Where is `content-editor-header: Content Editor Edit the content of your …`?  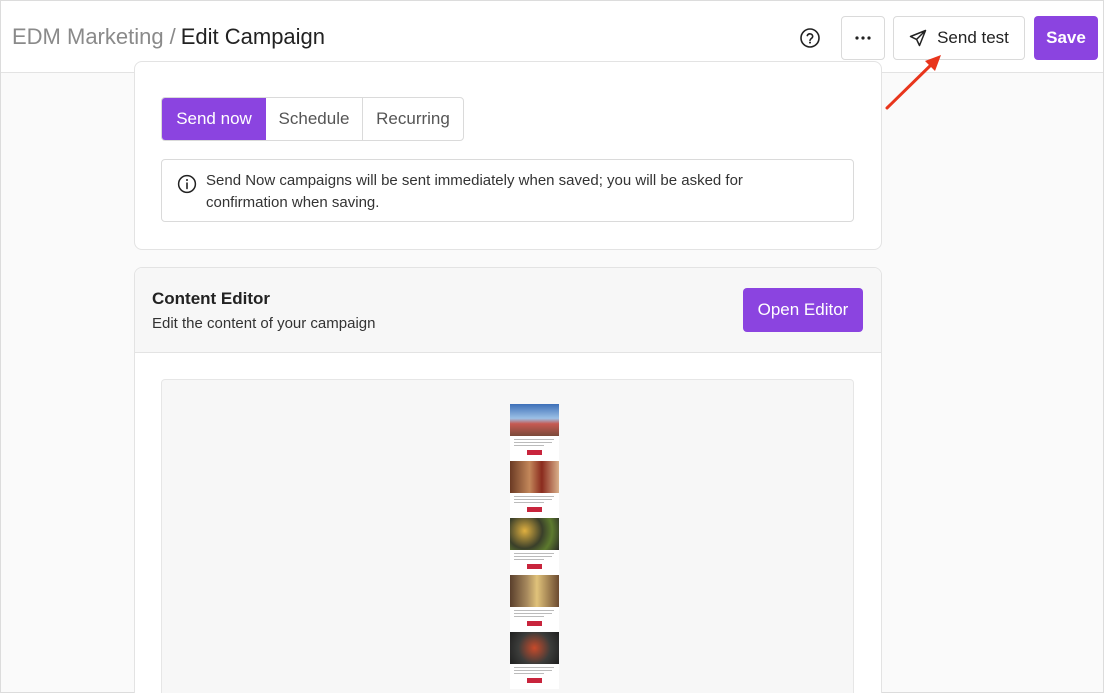 content-editor-header: Content Editor Edit the content of your … is located at coordinates (508, 310).